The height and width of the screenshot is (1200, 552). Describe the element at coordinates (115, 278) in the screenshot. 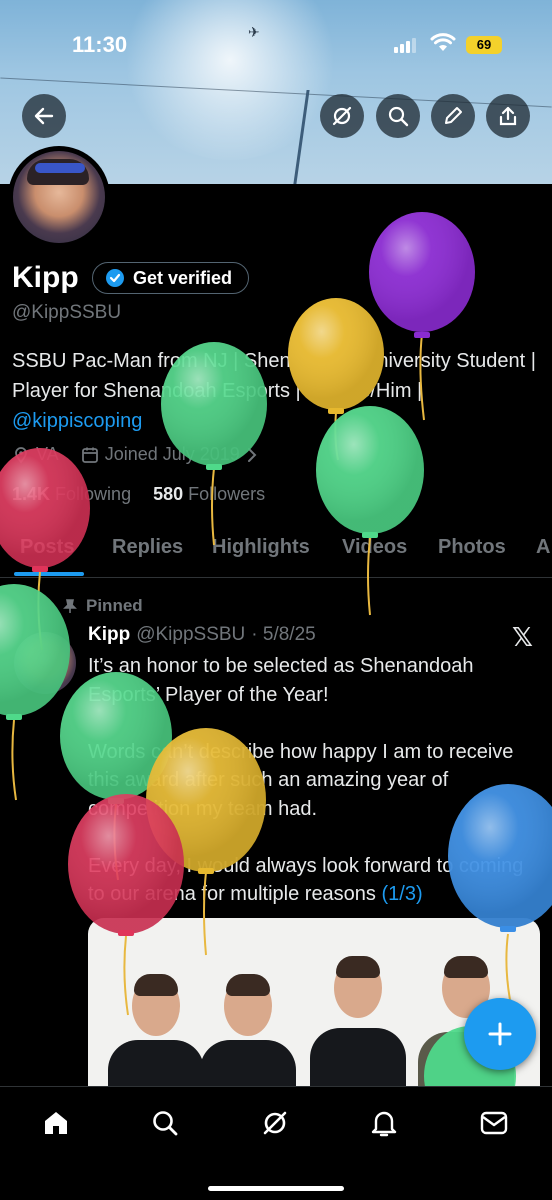

I see `verified-badge-icon` at that location.